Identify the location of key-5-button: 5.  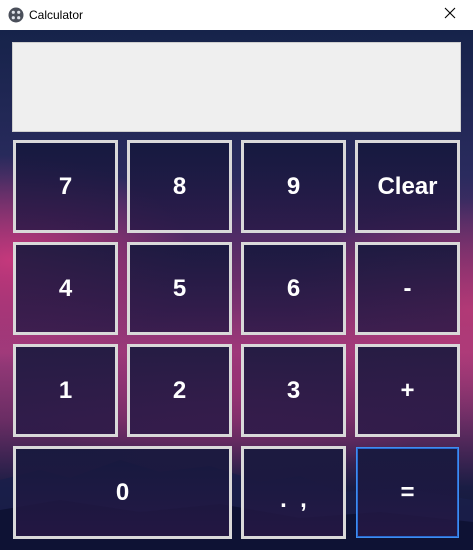
(179, 288).